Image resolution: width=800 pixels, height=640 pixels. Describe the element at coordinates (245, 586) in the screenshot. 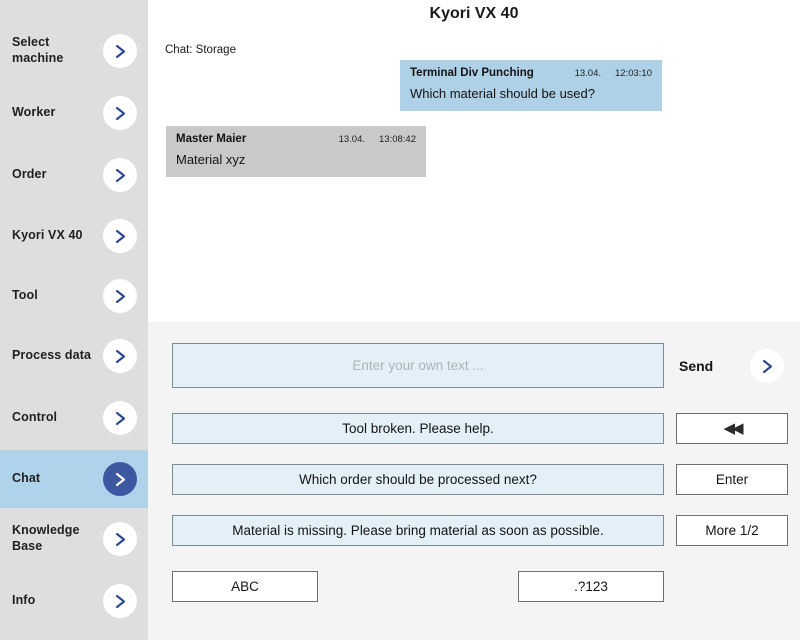

I see `keyboard-abc-button: ABC` at that location.